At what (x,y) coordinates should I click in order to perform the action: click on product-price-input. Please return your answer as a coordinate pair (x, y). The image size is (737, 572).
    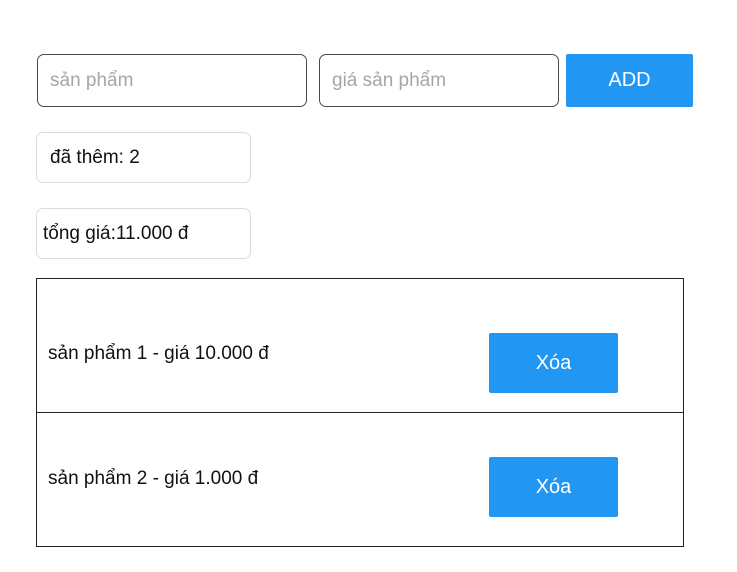
    Looking at the image, I should click on (439, 80).